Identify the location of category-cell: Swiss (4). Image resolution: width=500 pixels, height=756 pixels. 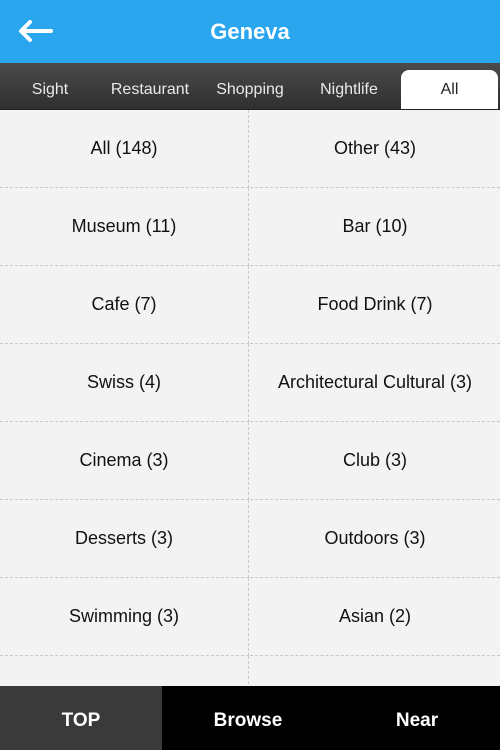
(124, 383).